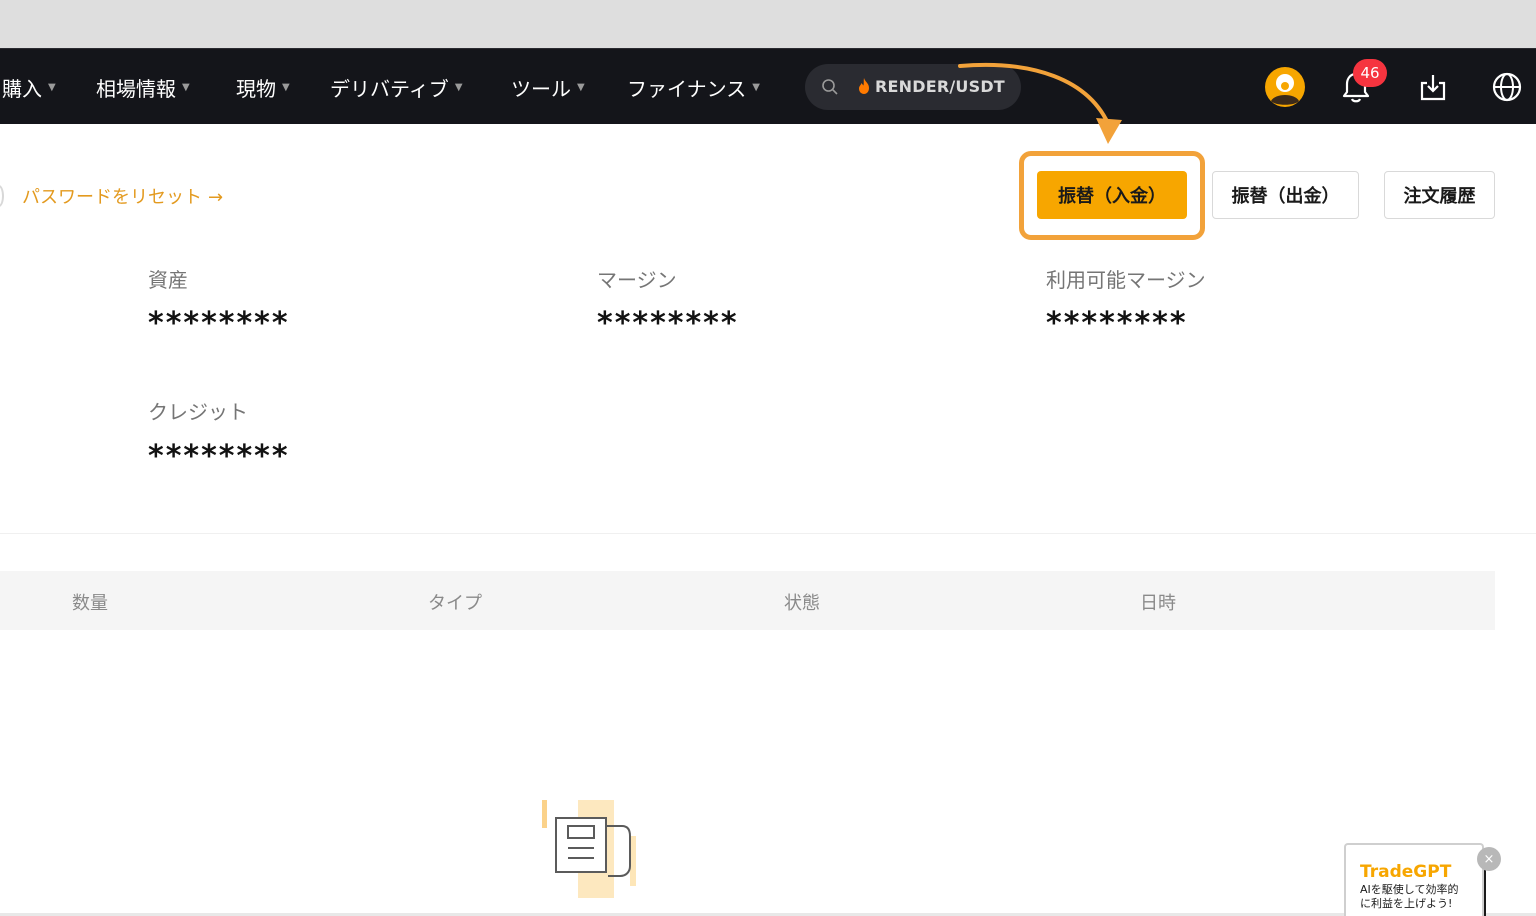 Image resolution: width=1536 pixels, height=916 pixels. I want to click on nav-item-spot: 現物 ▼, so click(263, 87).